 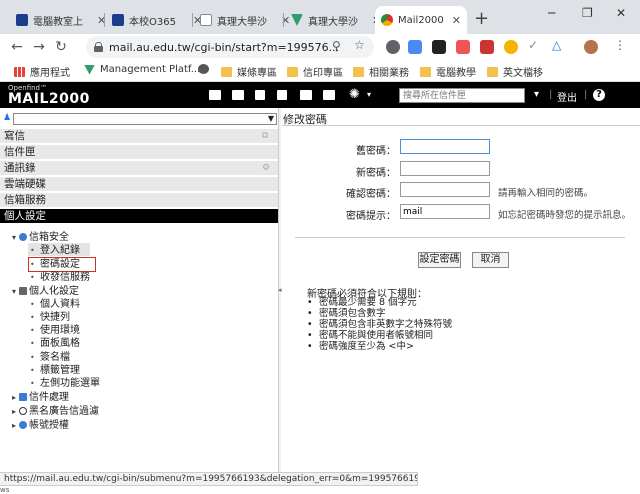 What do you see at coordinates (139, 168) in the screenshot?
I see `menu-contacts: 通訊錄` at bounding box center [139, 168].